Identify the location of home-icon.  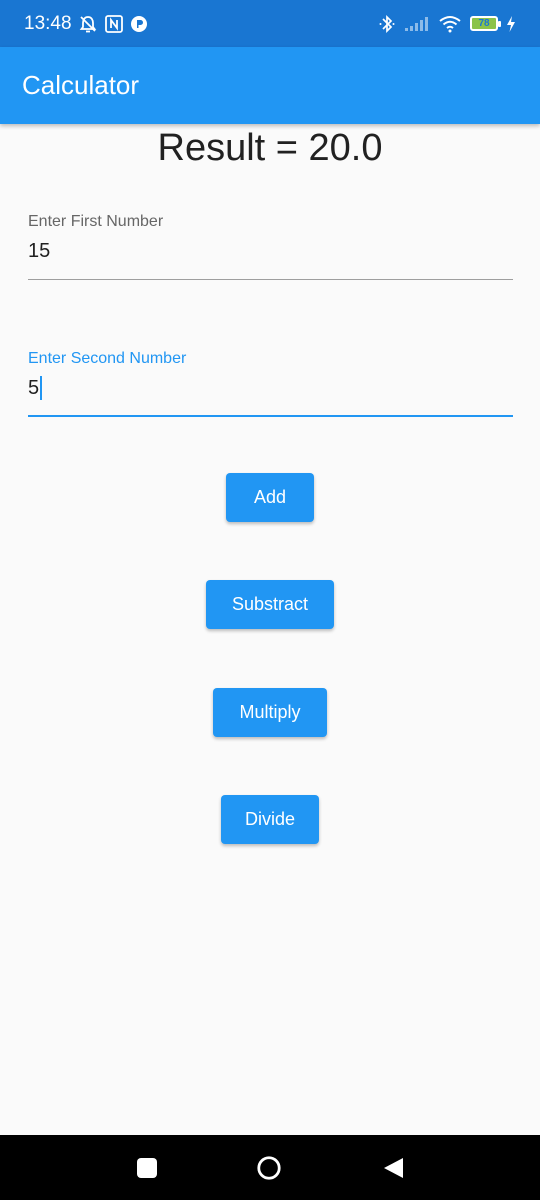
(269, 1168).